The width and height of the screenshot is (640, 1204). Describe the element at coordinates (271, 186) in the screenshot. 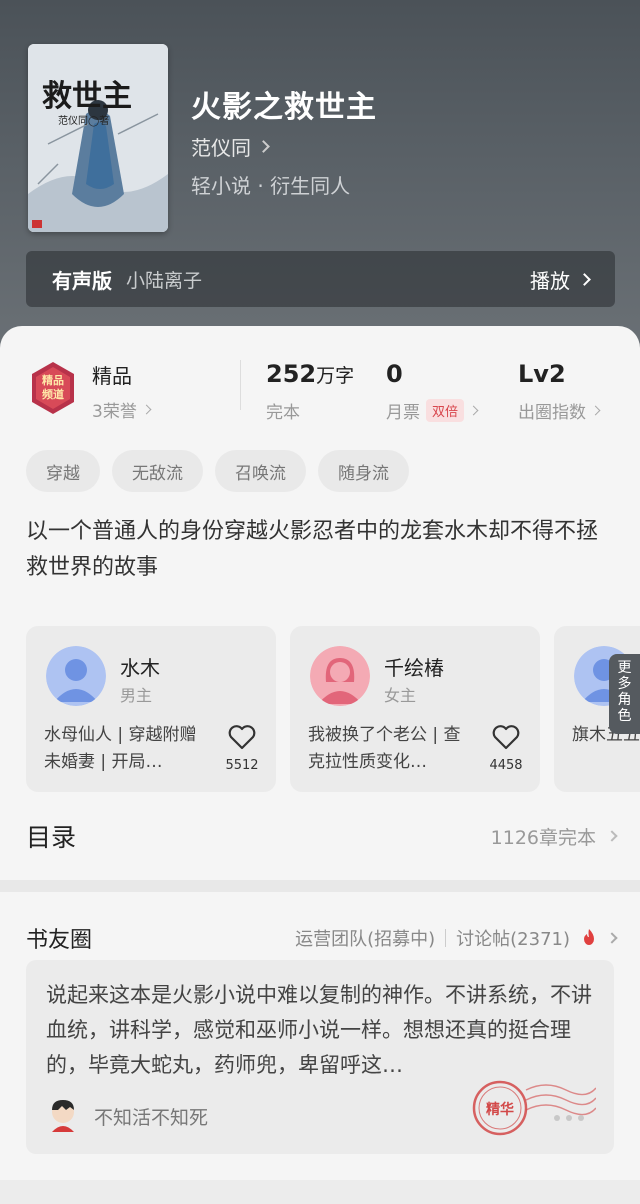

I see `book-genre: 轻小说 · 衍生同人` at that location.